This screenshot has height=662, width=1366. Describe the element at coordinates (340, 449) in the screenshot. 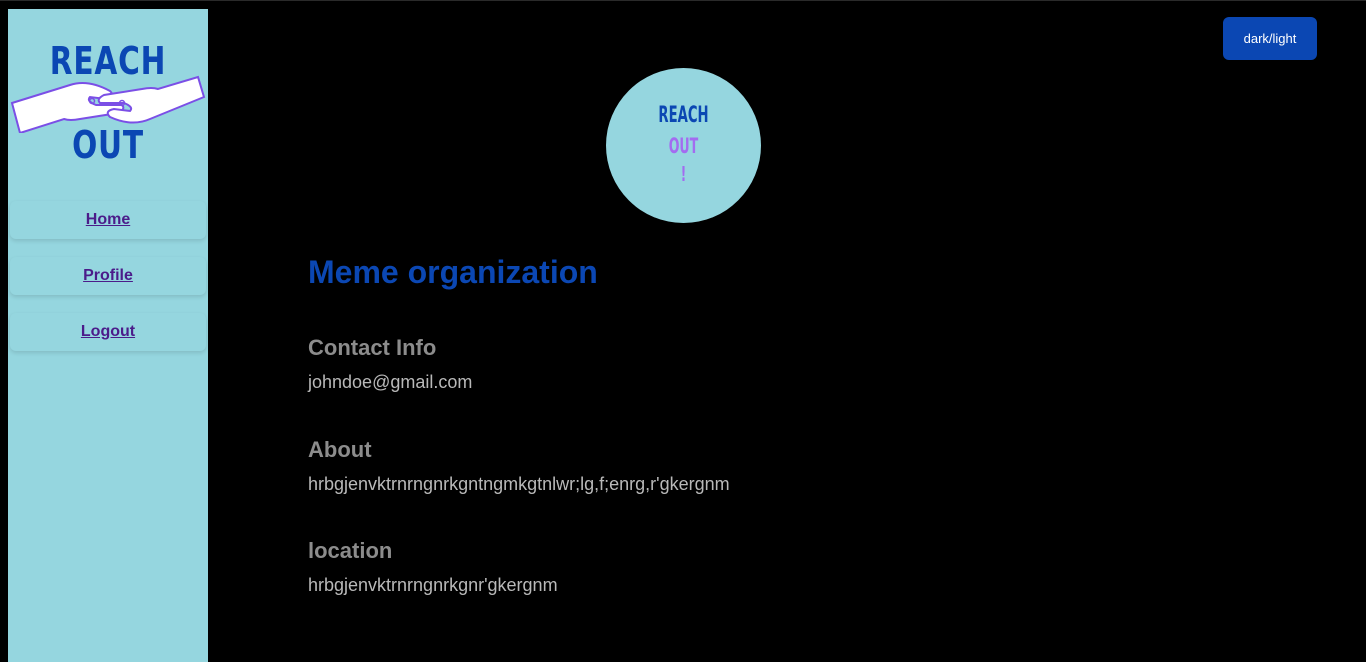

I see `about-heading: About` at that location.